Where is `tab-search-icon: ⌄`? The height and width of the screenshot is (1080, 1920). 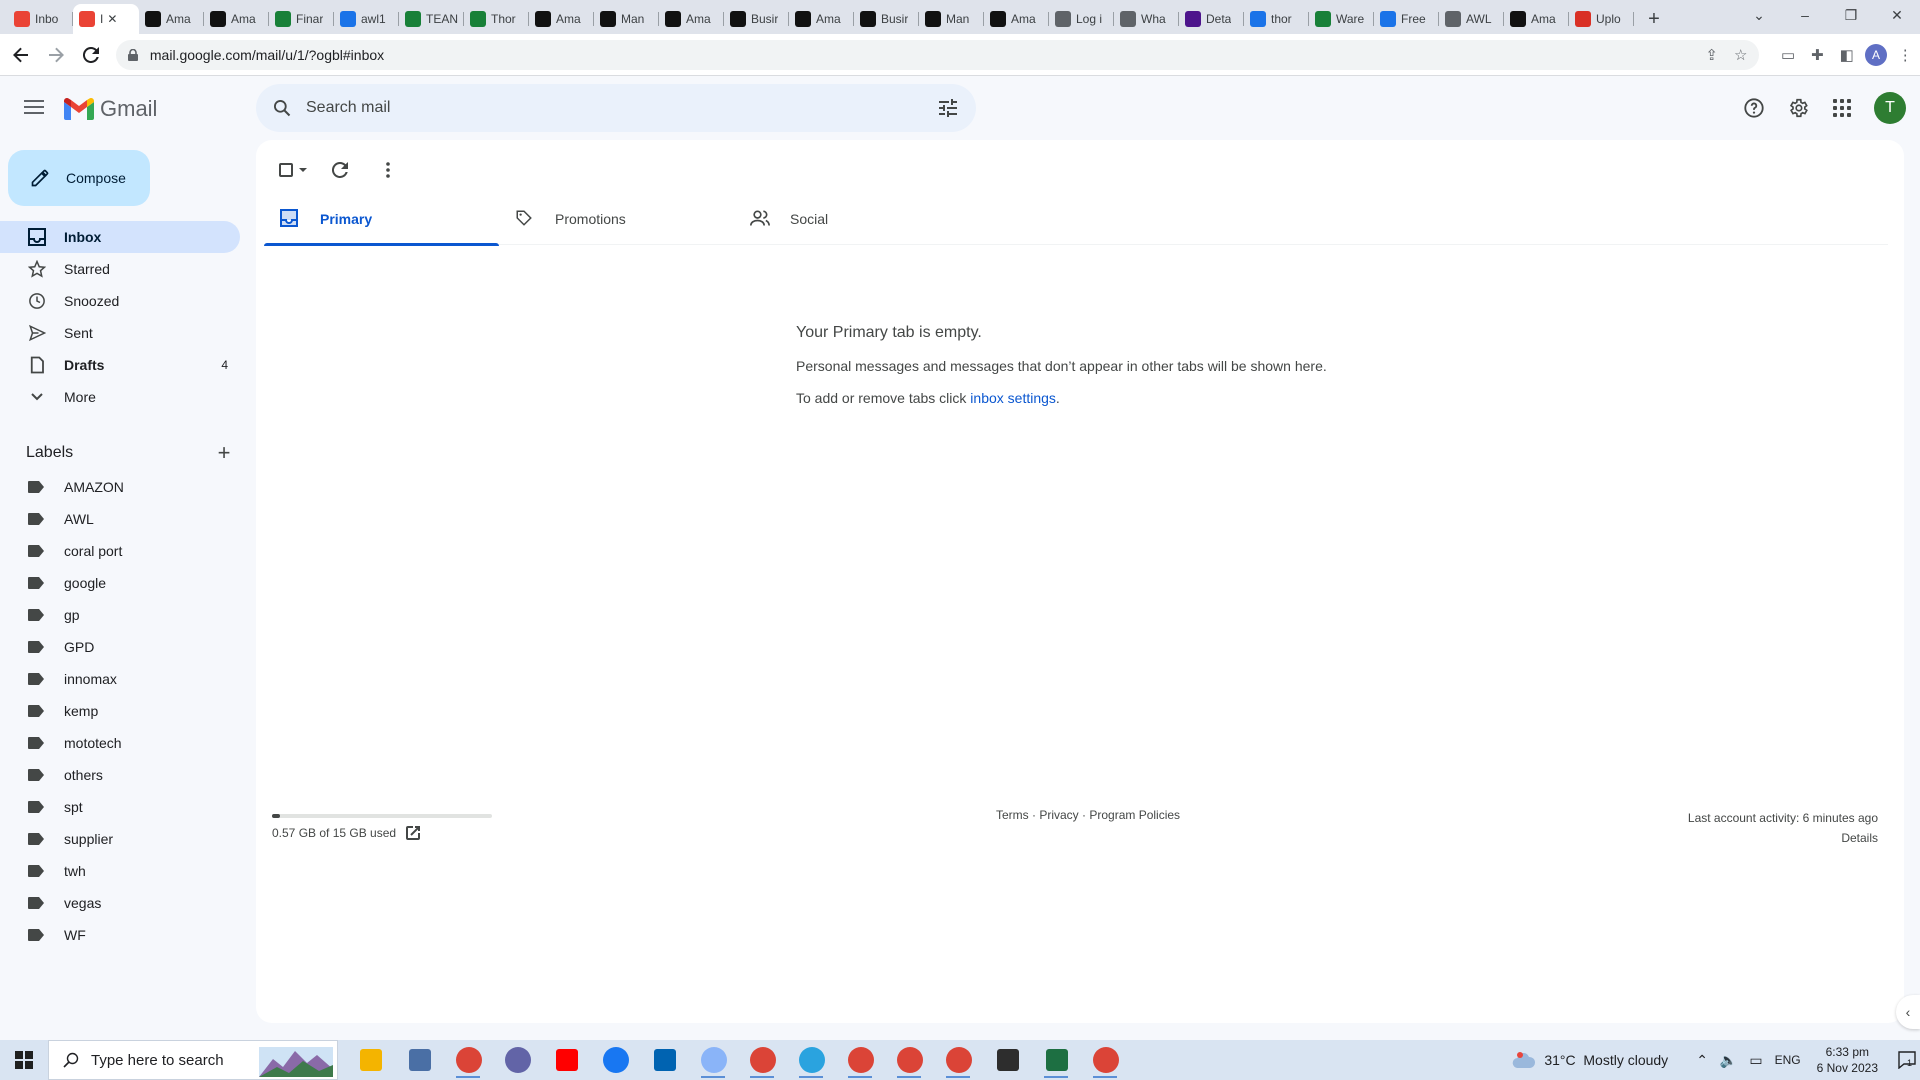
tab-search-icon: ⌄ is located at coordinates (1759, 15).